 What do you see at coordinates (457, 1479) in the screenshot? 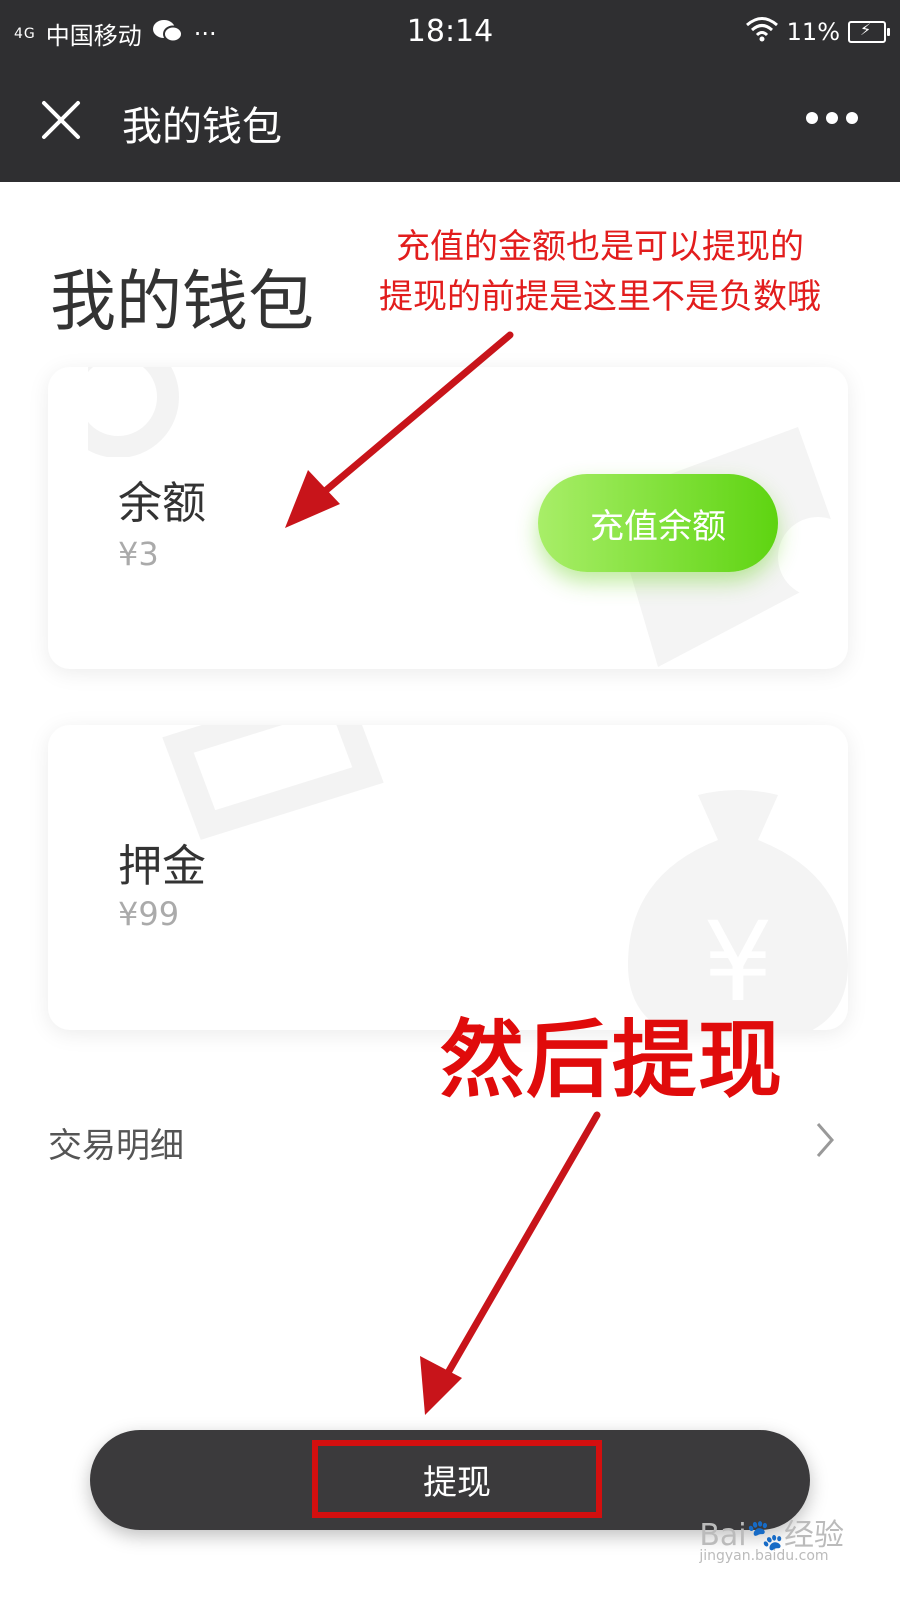
I see `withdraw-button: 提现` at bounding box center [457, 1479].